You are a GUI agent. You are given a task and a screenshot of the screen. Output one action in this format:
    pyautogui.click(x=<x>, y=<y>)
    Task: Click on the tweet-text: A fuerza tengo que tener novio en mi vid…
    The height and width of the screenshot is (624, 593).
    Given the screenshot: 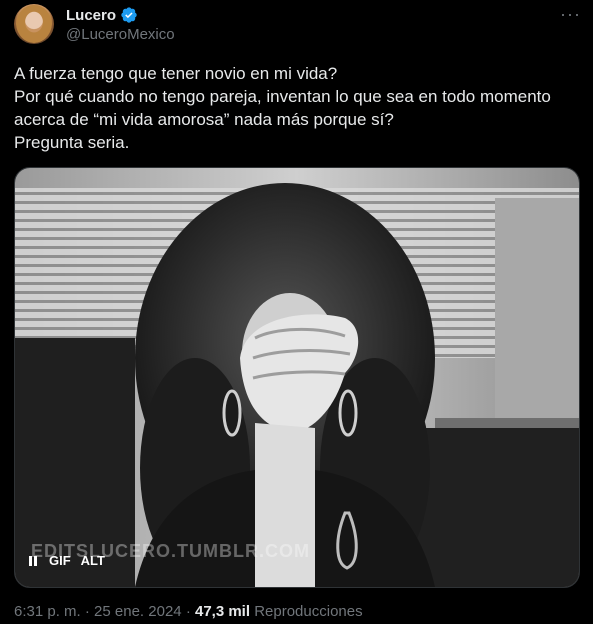 What is the action you would take?
    pyautogui.click(x=297, y=108)
    